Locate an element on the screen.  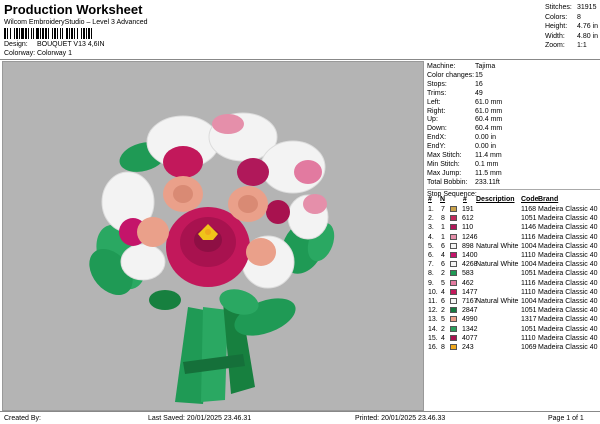
property-label: Up: is located at coordinates (432, 120).